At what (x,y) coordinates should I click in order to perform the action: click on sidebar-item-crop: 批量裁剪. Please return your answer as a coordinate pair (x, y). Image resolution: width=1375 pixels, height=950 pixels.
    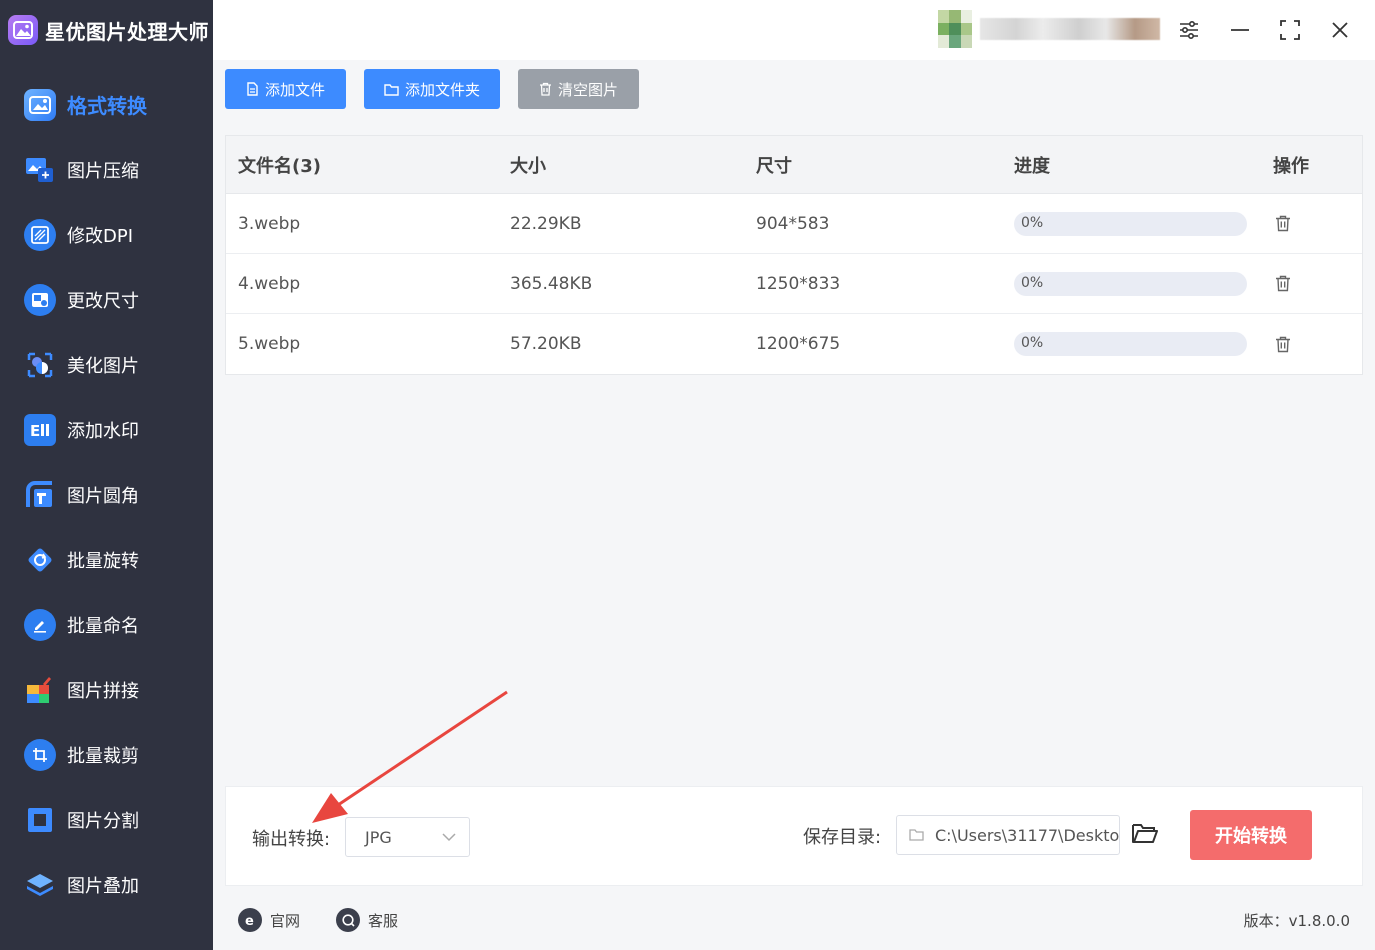
    Looking at the image, I should click on (106, 754).